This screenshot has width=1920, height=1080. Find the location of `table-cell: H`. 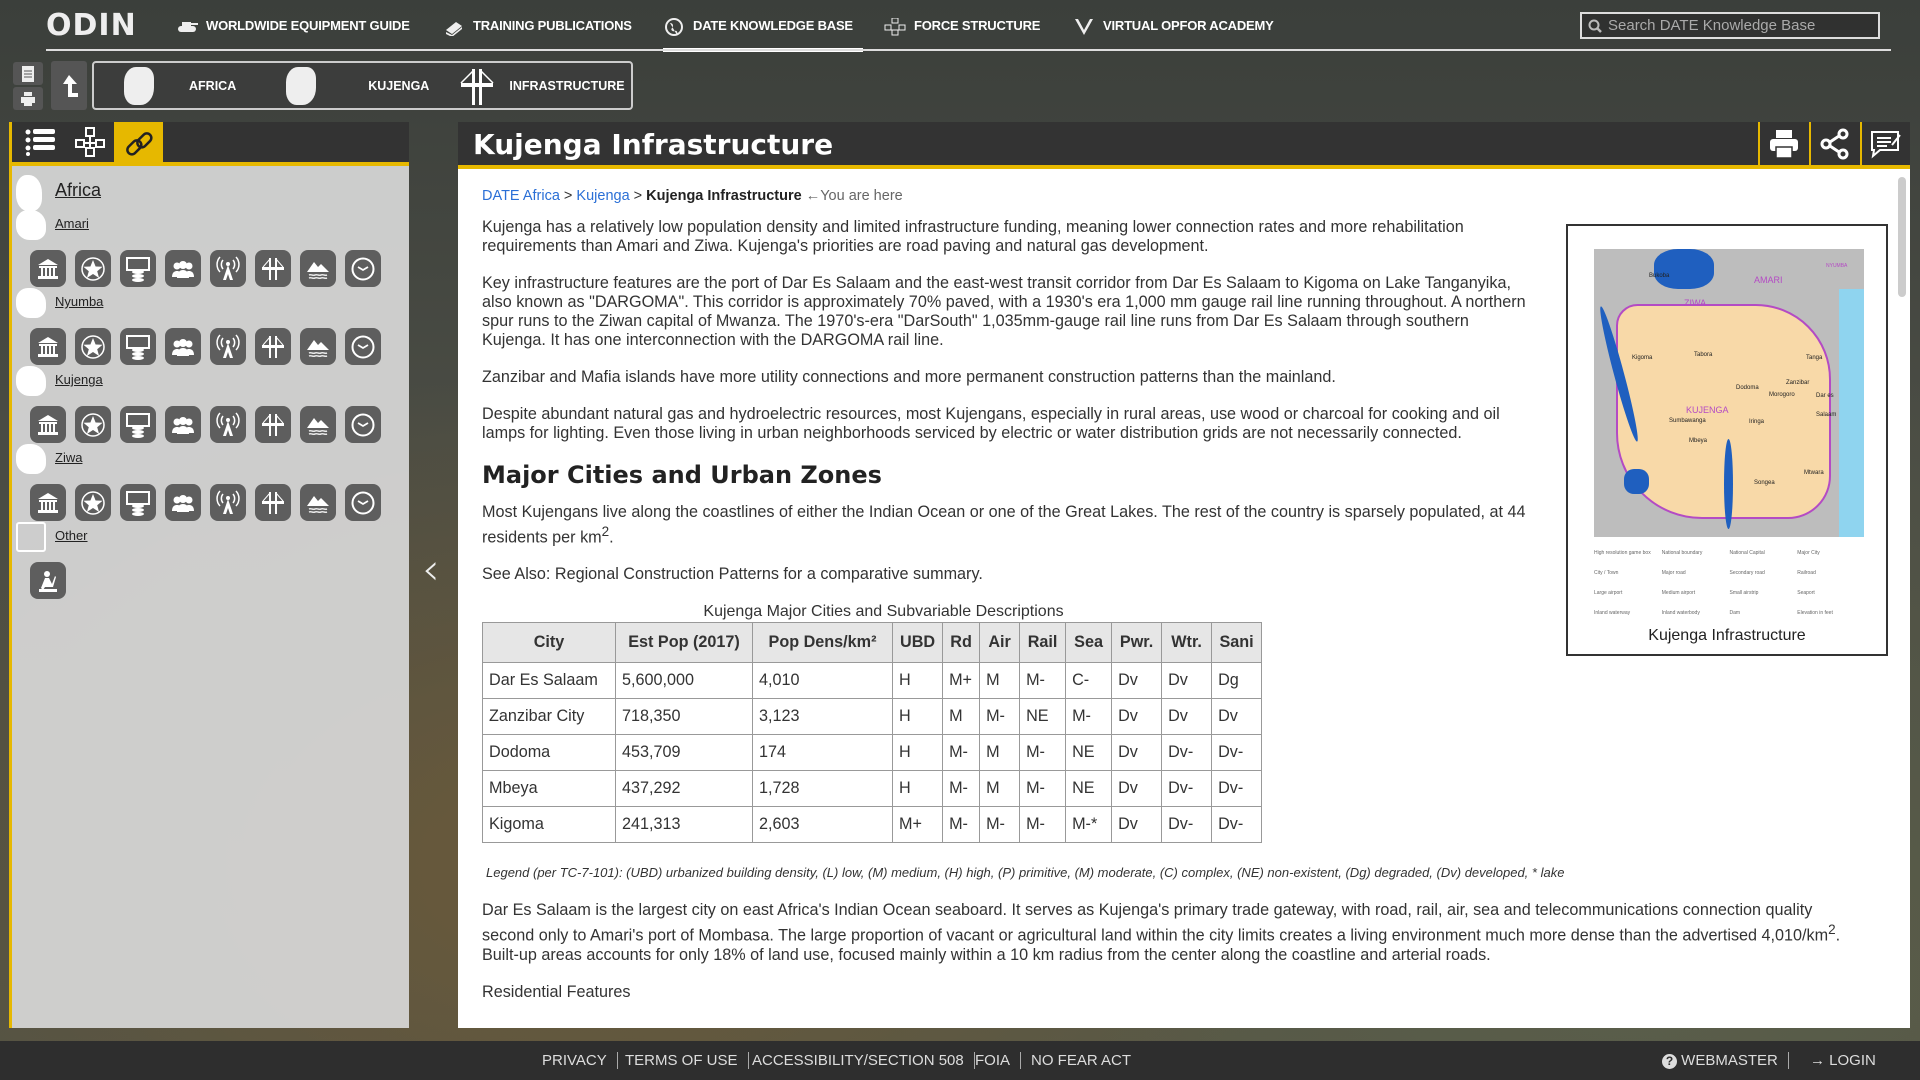

table-cell: H is located at coordinates (917, 717).